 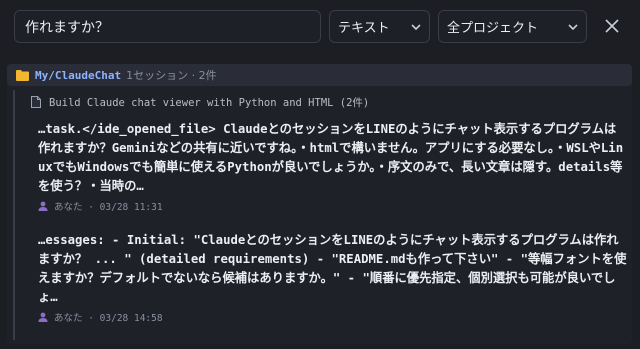 I want to click on close-button, so click(x=612, y=26).